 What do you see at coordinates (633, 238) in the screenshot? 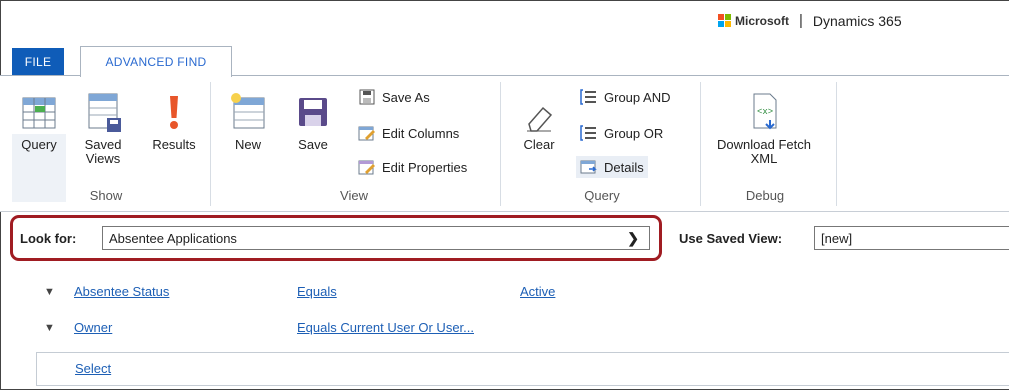
I see `chevron-down-icon: ❯` at bounding box center [633, 238].